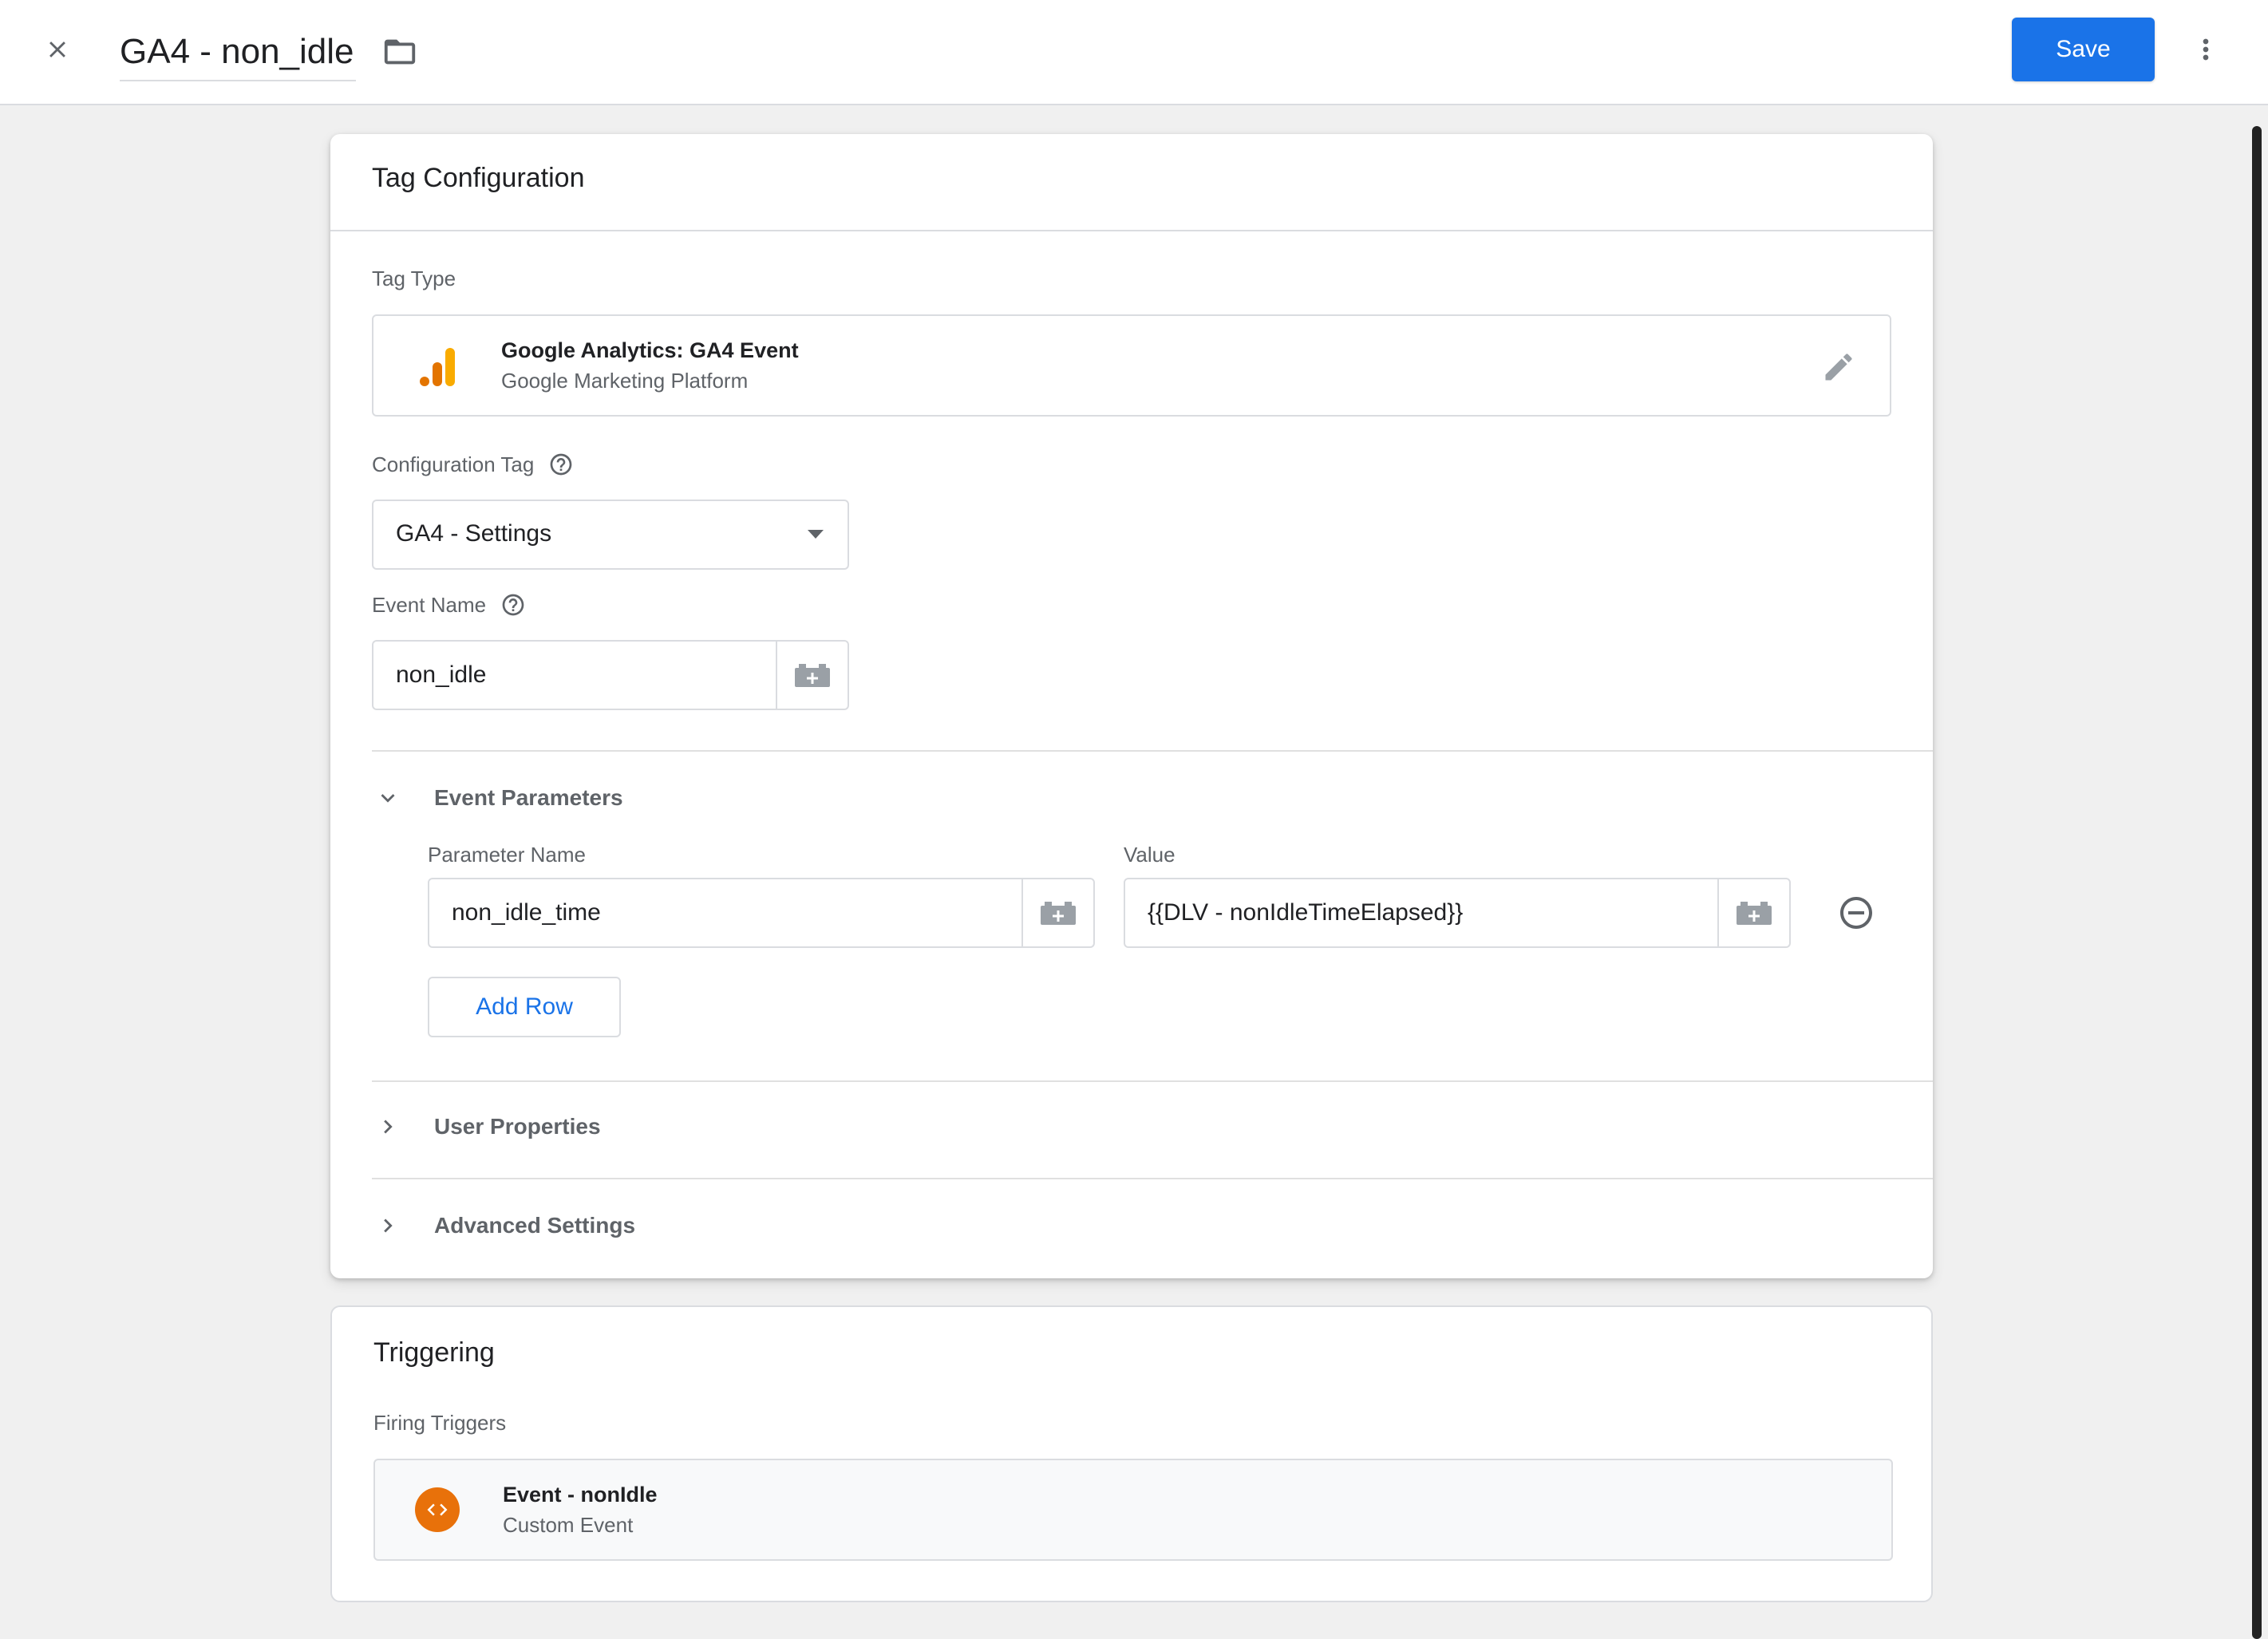 Image resolution: width=2268 pixels, height=1639 pixels. I want to click on card-title: Triggering, so click(434, 1353).